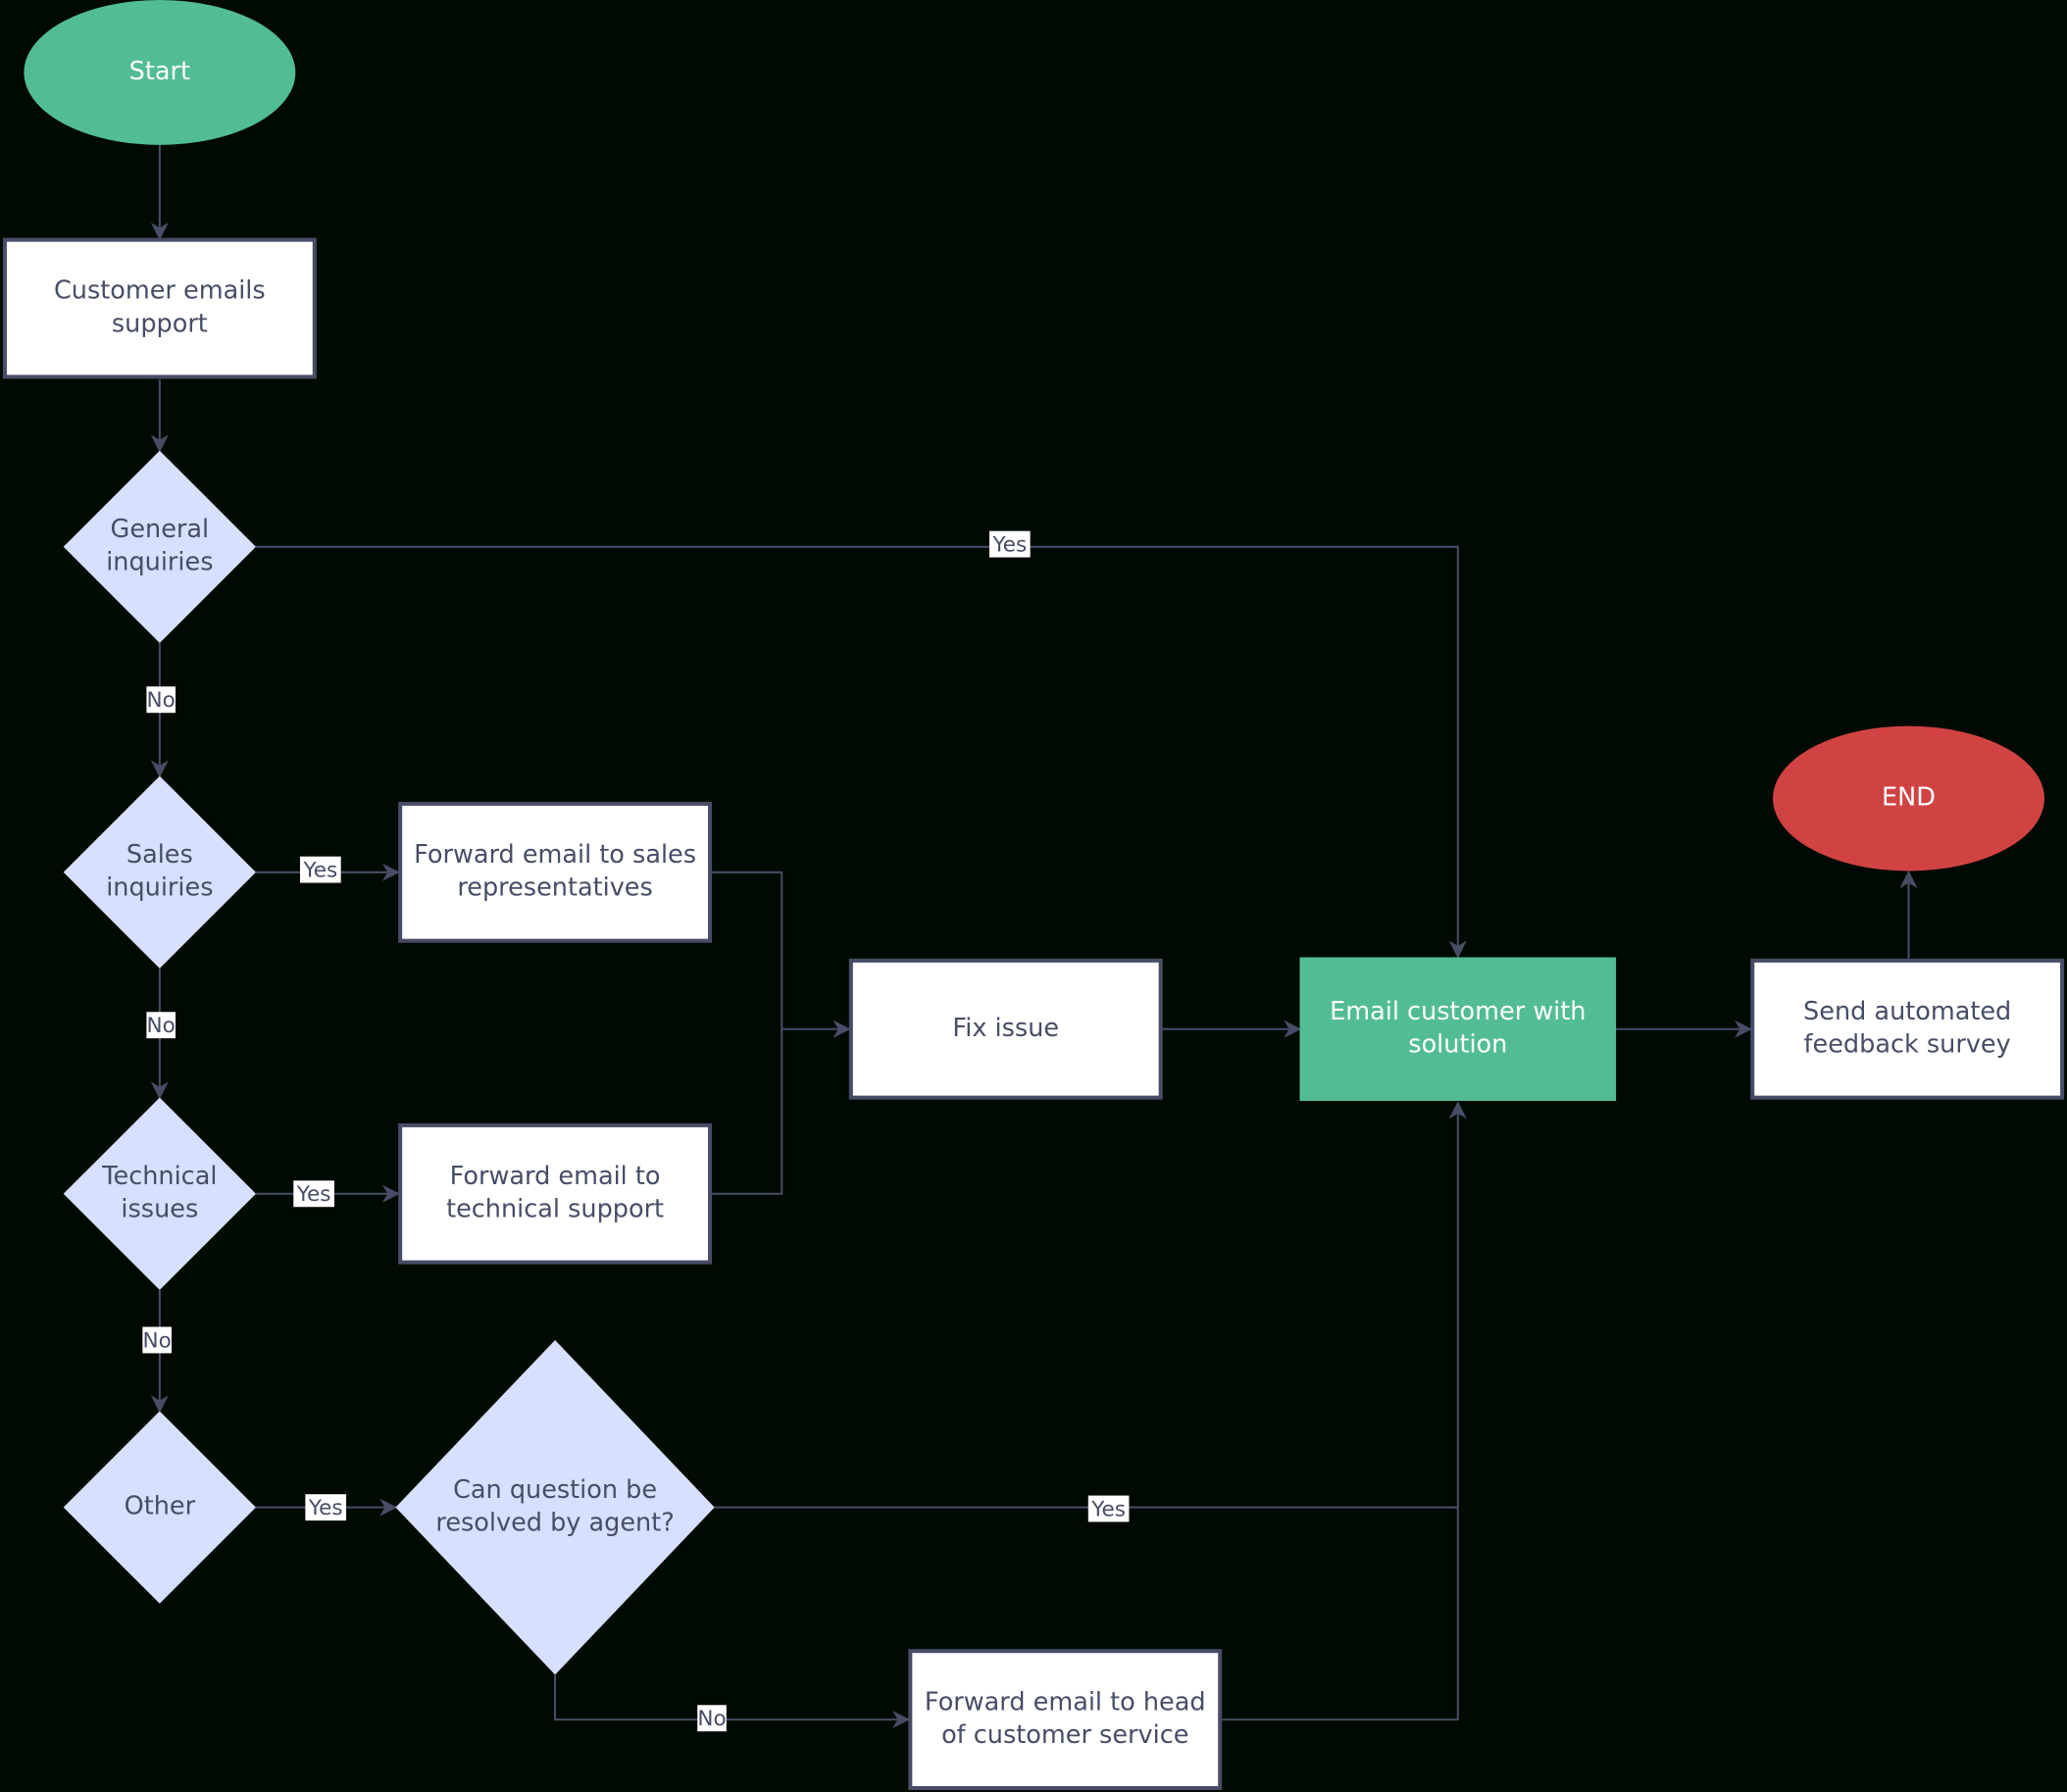 This screenshot has width=2067, height=1792. I want to click on node-other: Other, so click(159, 1507).